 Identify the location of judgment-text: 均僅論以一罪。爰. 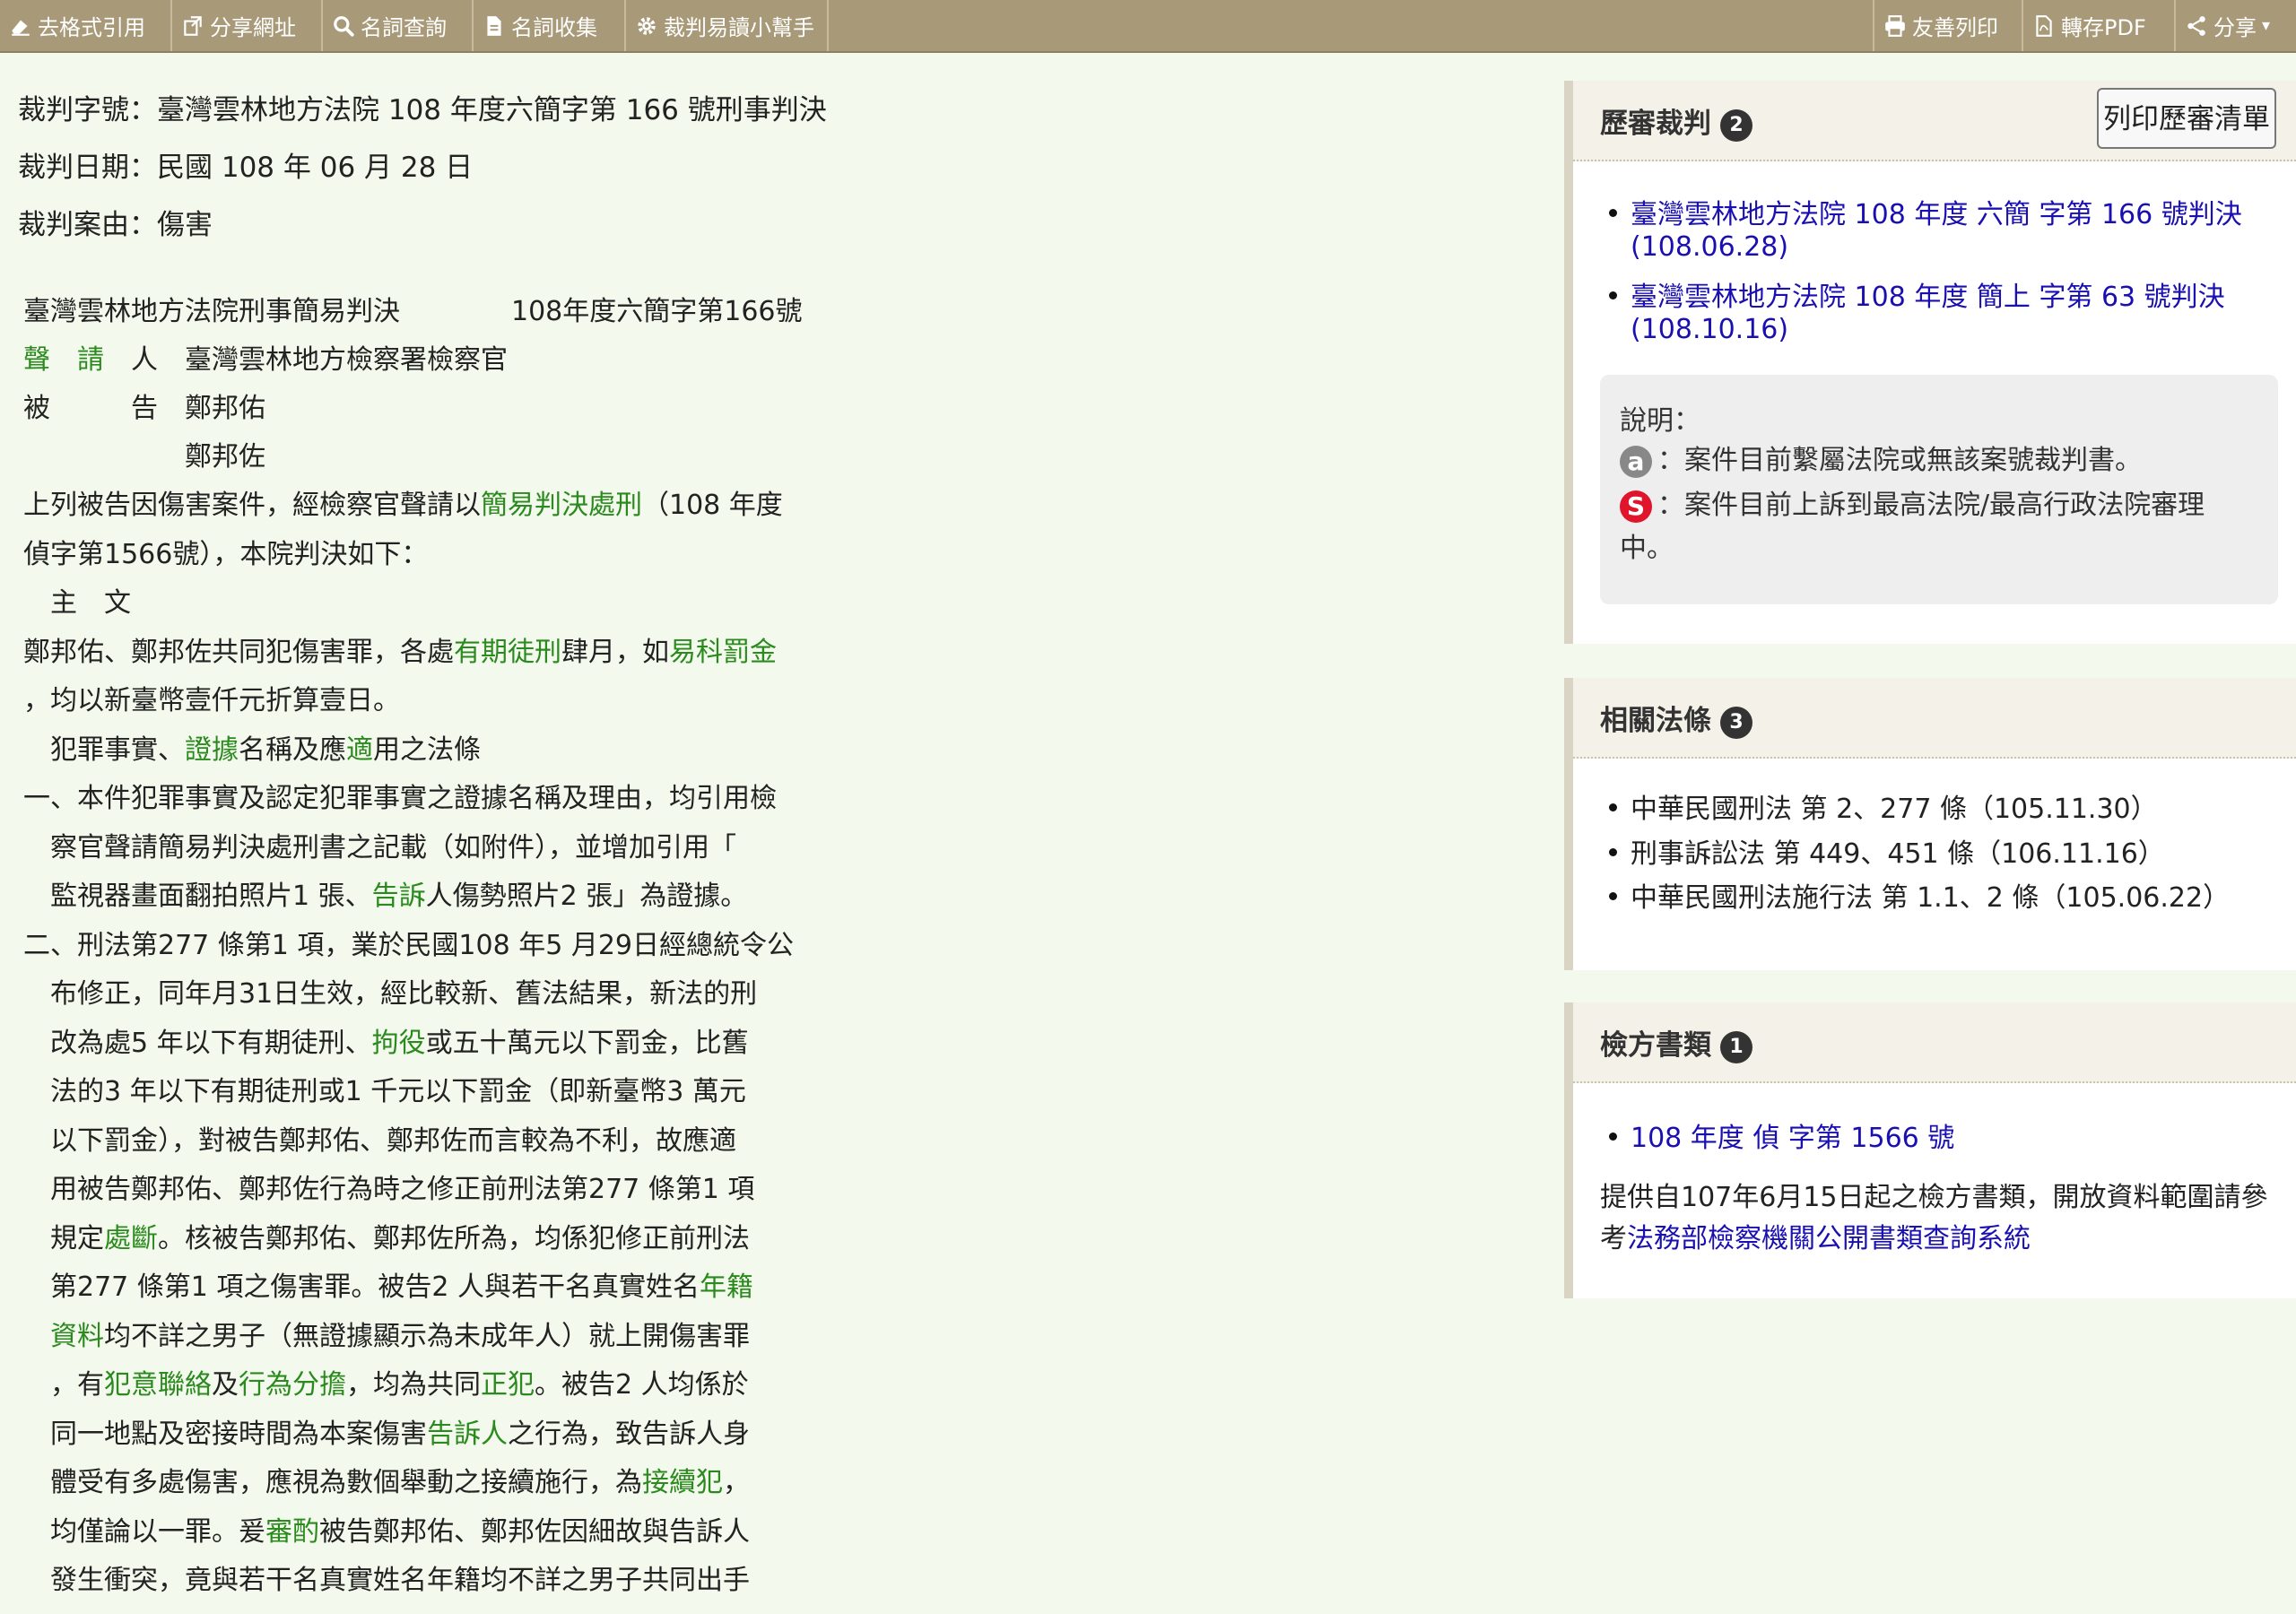
(144, 1532).